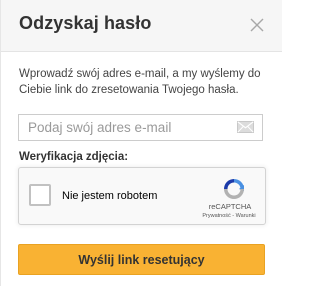 This screenshot has width=320, height=286. I want to click on dialog-title: Odzyskaj hasło, so click(85, 23).